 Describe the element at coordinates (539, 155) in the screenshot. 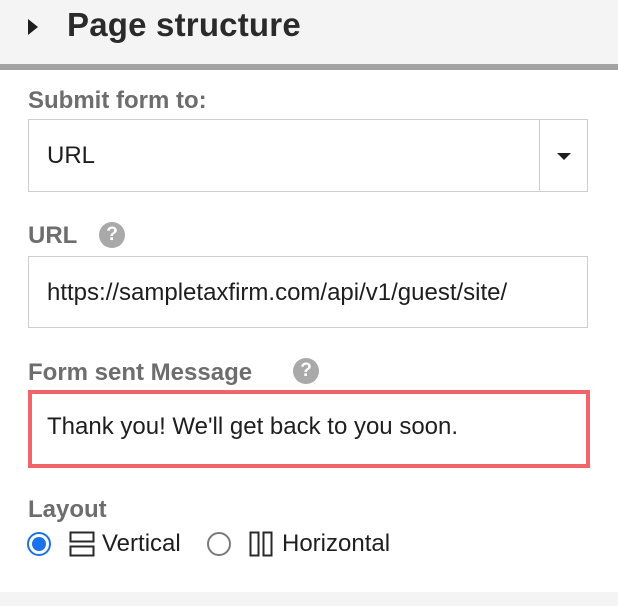

I see `select-divider` at that location.